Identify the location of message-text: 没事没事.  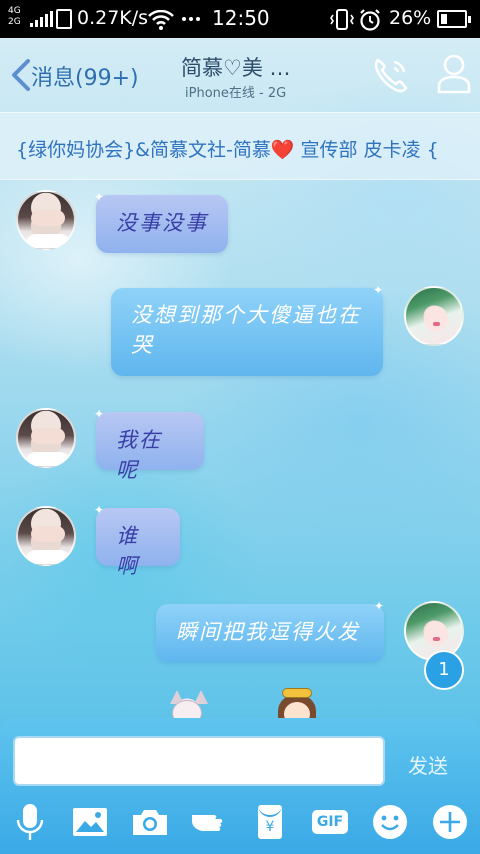
(162, 223).